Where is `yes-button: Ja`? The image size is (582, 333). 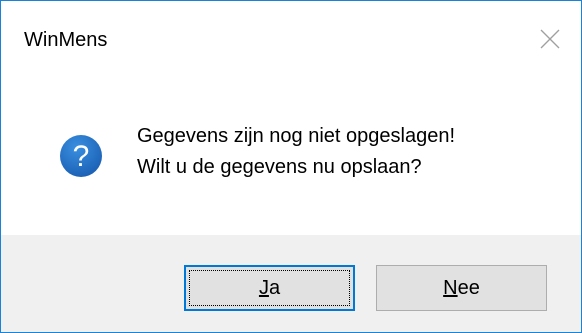
yes-button: Ja is located at coordinates (269, 288).